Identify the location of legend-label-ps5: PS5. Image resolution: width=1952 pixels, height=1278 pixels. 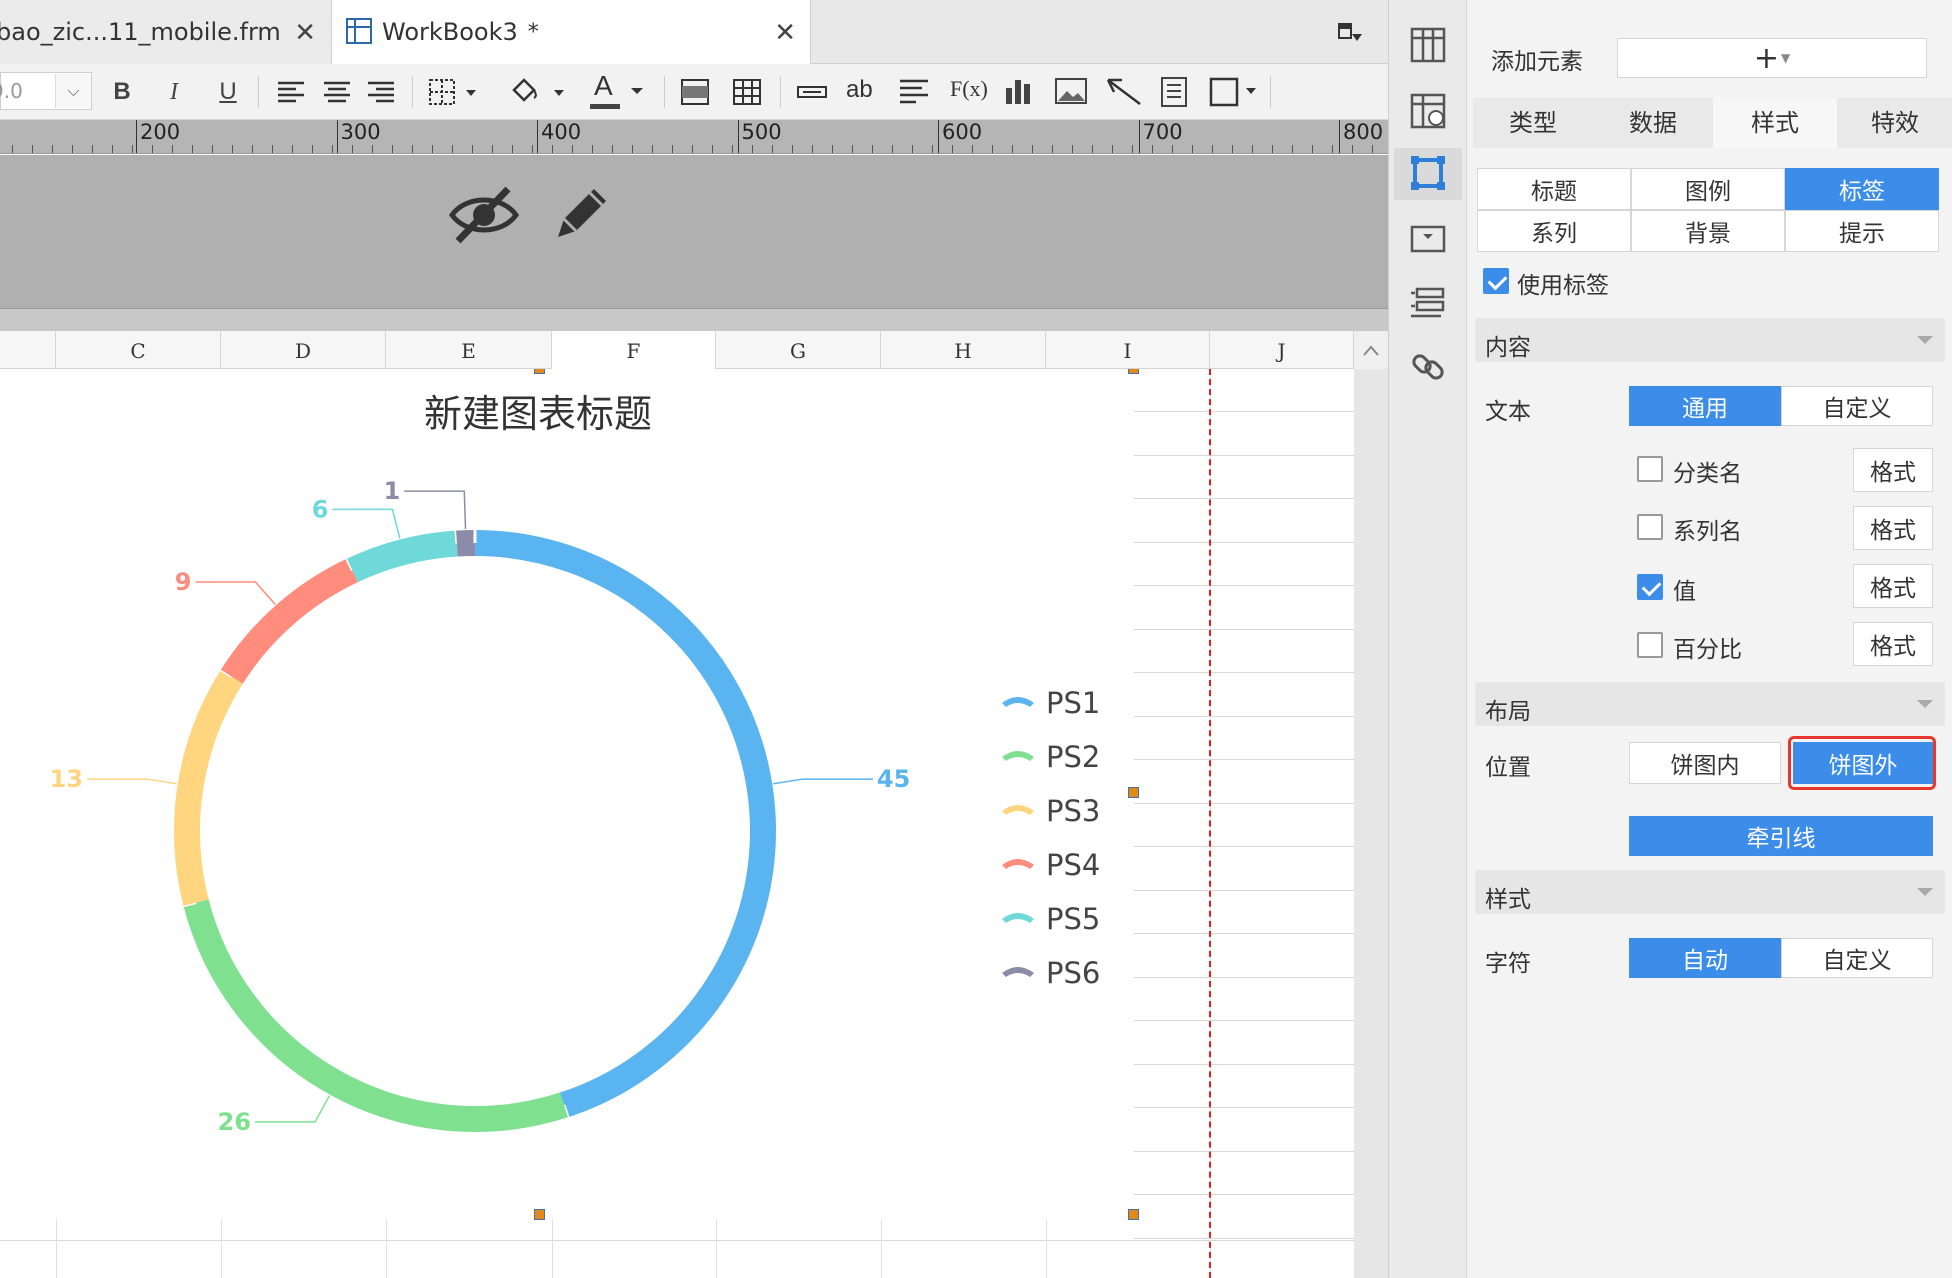
(1073, 919).